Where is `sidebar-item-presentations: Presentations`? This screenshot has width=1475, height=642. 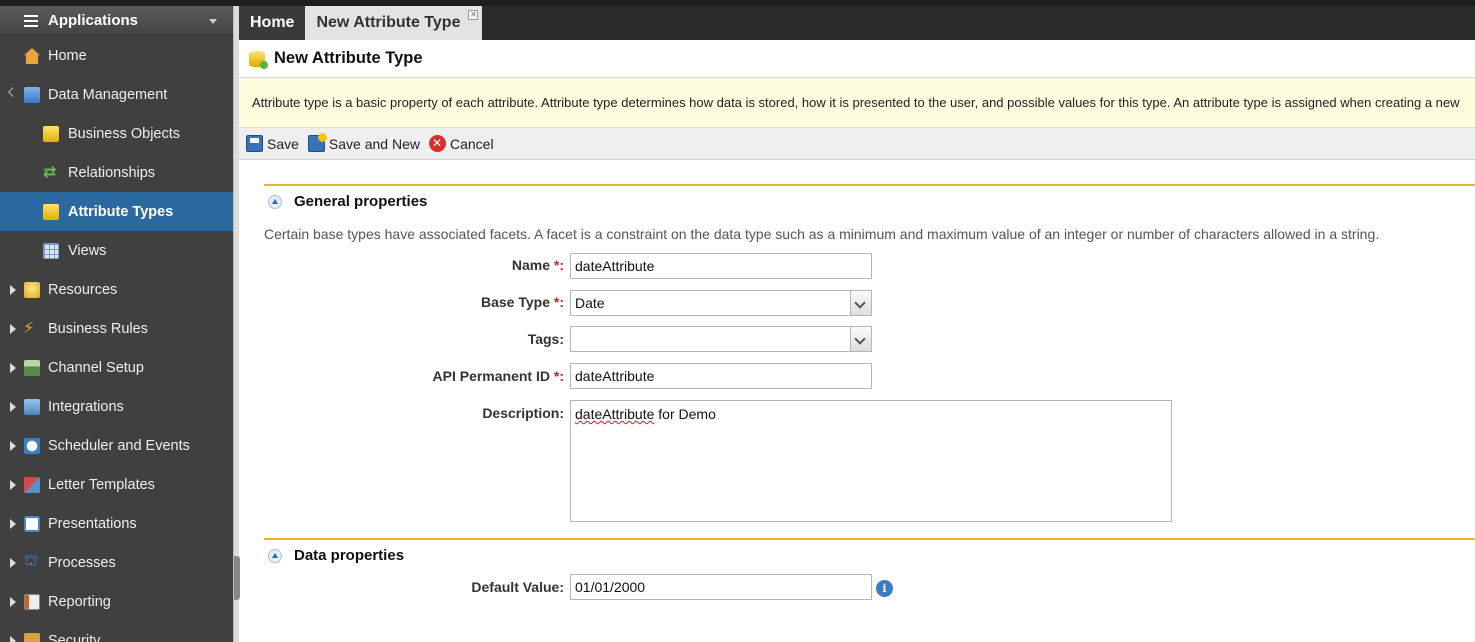 sidebar-item-presentations: Presentations is located at coordinates (116, 523).